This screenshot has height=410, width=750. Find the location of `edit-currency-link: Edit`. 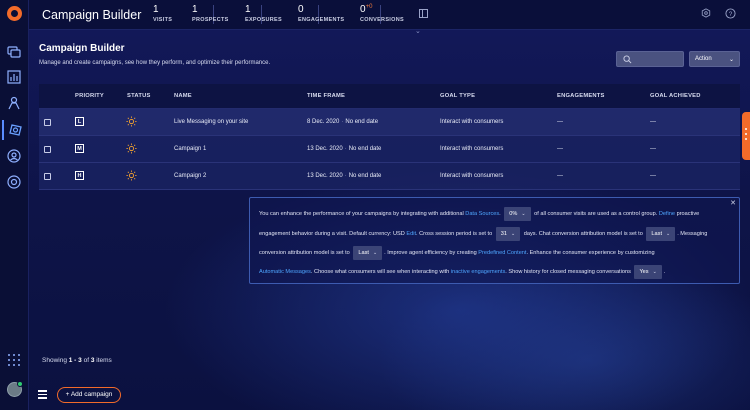

edit-currency-link: Edit is located at coordinates (411, 234).